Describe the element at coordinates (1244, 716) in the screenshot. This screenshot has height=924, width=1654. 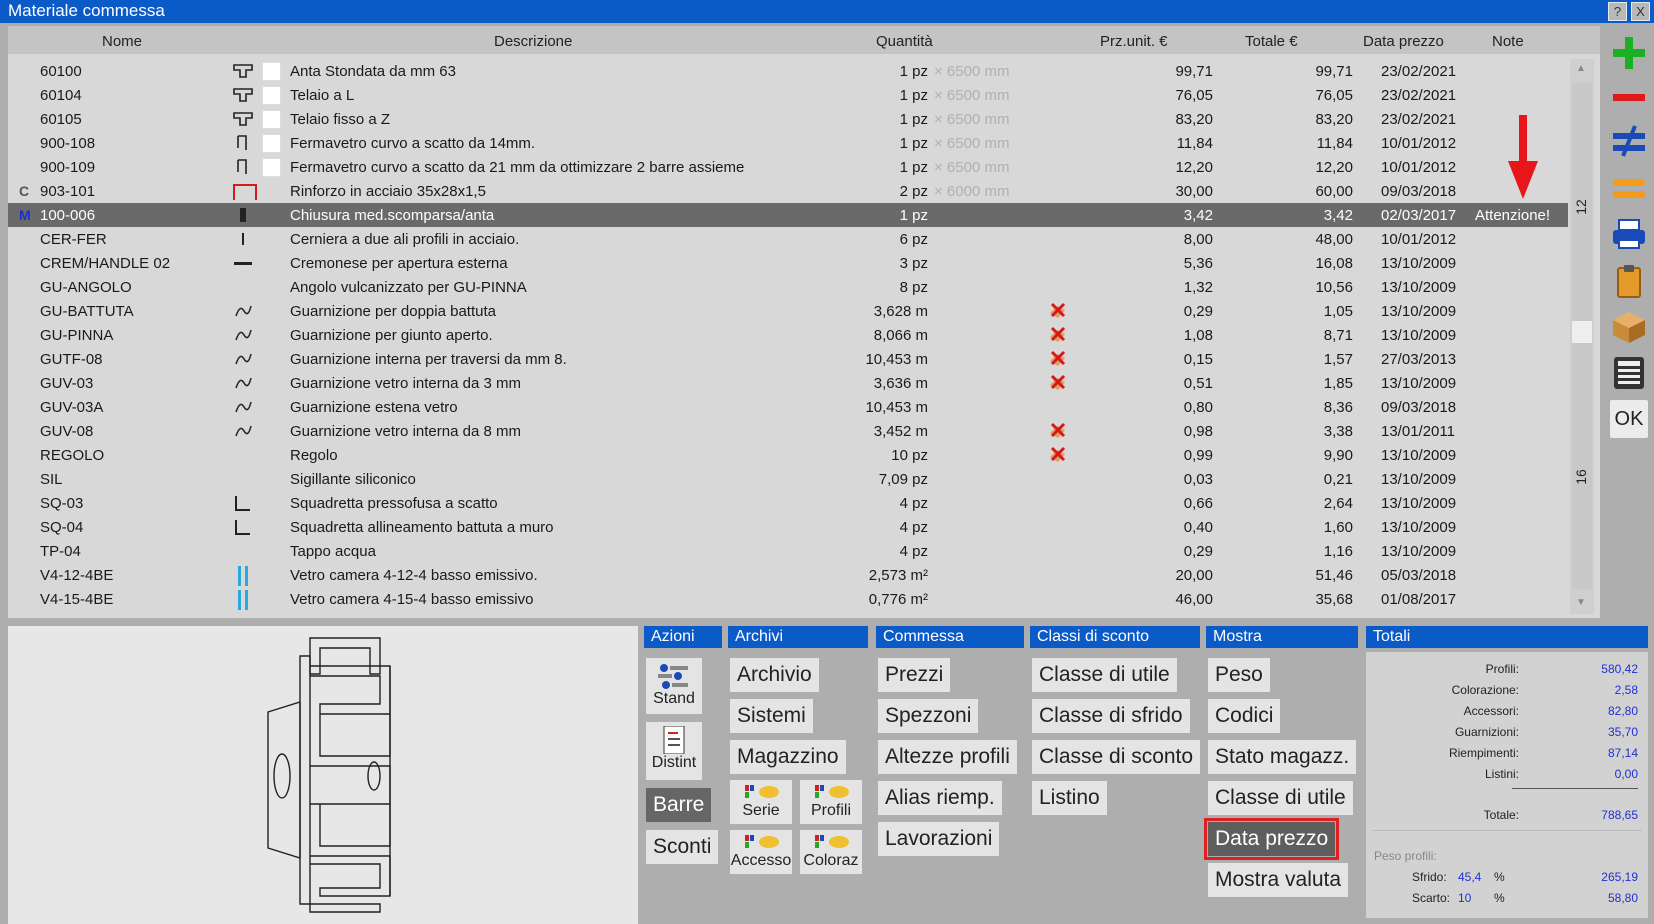
I see `codici-button: Codici` at that location.